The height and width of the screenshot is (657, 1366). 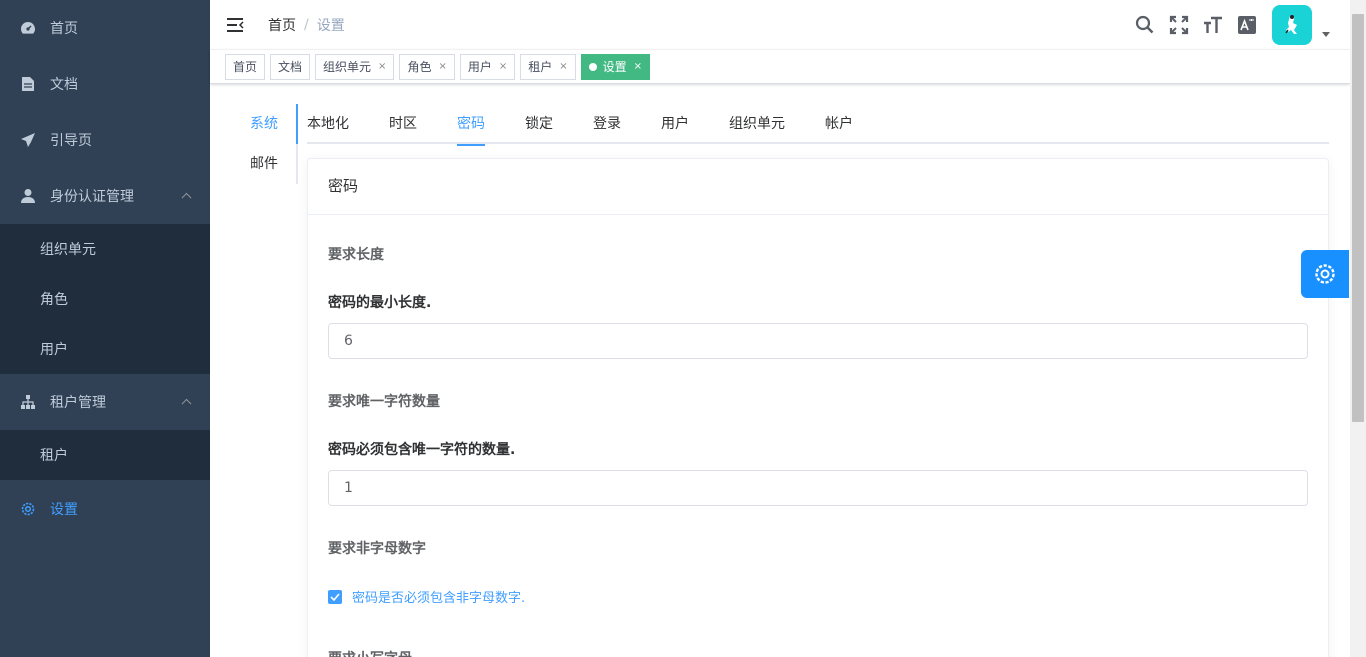 What do you see at coordinates (268, 124) in the screenshot?
I see `vtab-system: 系统` at bounding box center [268, 124].